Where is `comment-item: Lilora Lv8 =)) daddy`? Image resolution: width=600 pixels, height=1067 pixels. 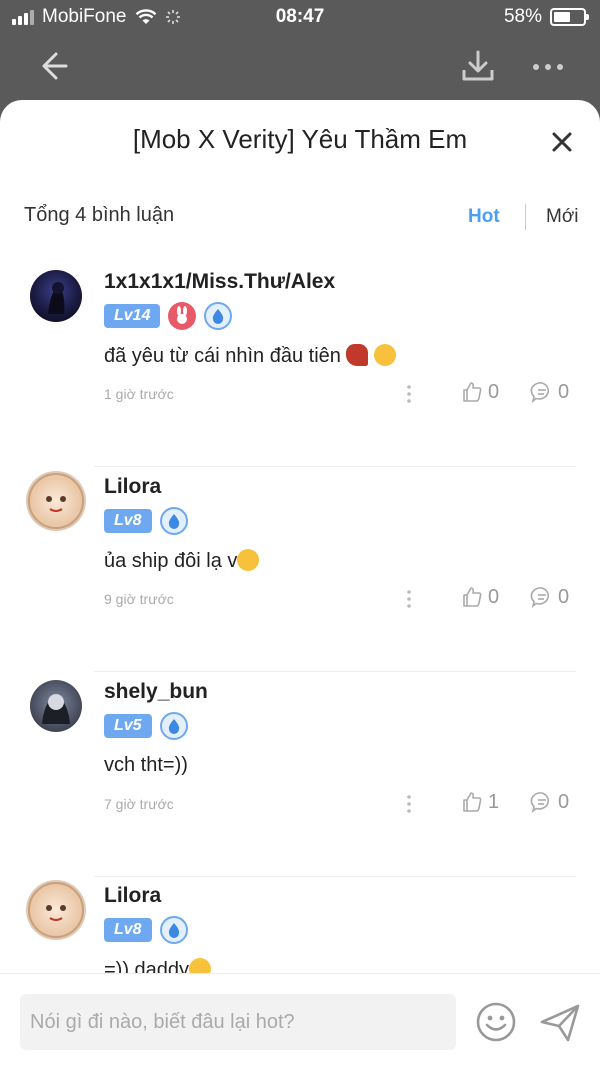
comment-item: Lilora Lv8 =)) daddy is located at coordinates (300, 926).